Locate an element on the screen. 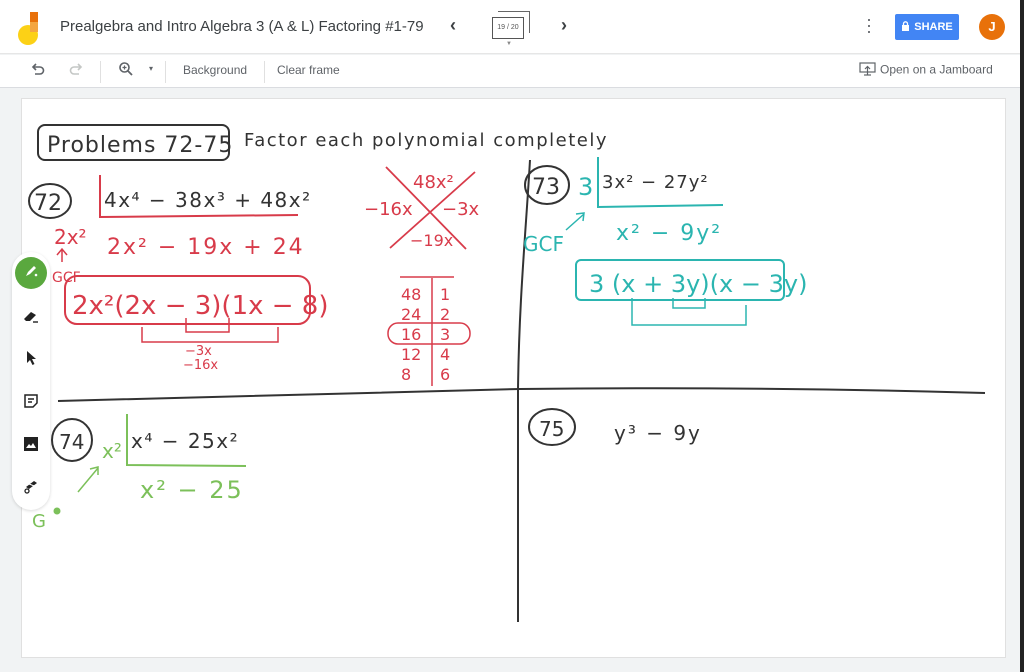  problem-number: 72 is located at coordinates (48, 203).